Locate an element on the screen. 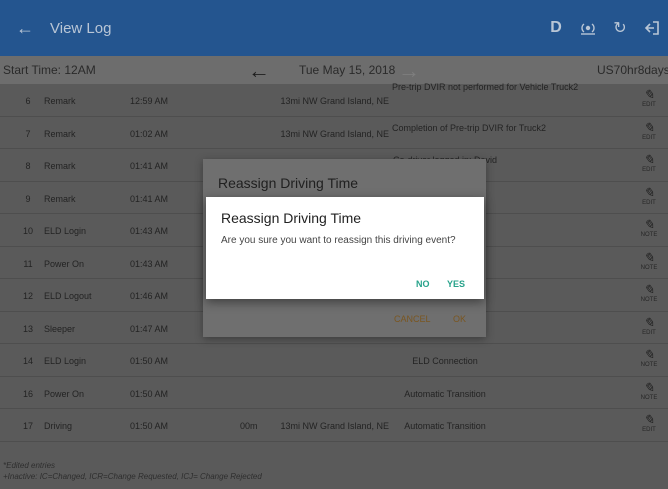 The height and width of the screenshot is (489, 668). back-arrow-icon: ← is located at coordinates (25, 28).